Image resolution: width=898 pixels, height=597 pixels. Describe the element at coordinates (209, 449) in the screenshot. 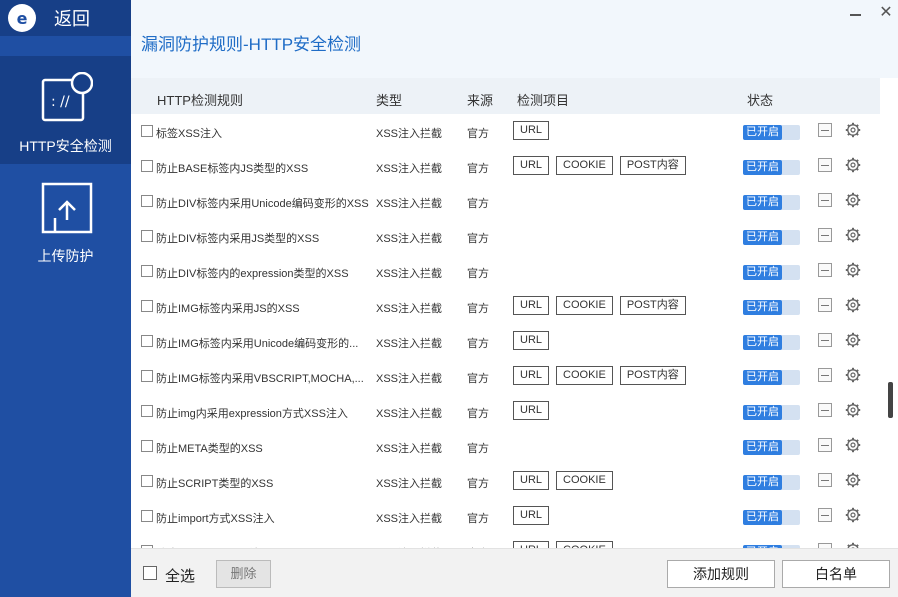

I see `rule-name: 防止META类型的XSS` at that location.